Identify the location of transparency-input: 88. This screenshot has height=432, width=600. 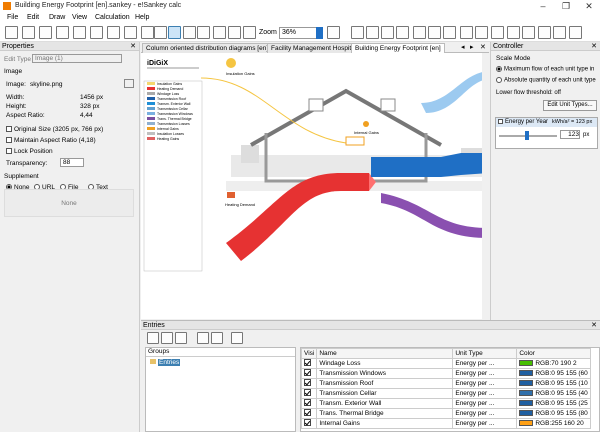
(72, 162).